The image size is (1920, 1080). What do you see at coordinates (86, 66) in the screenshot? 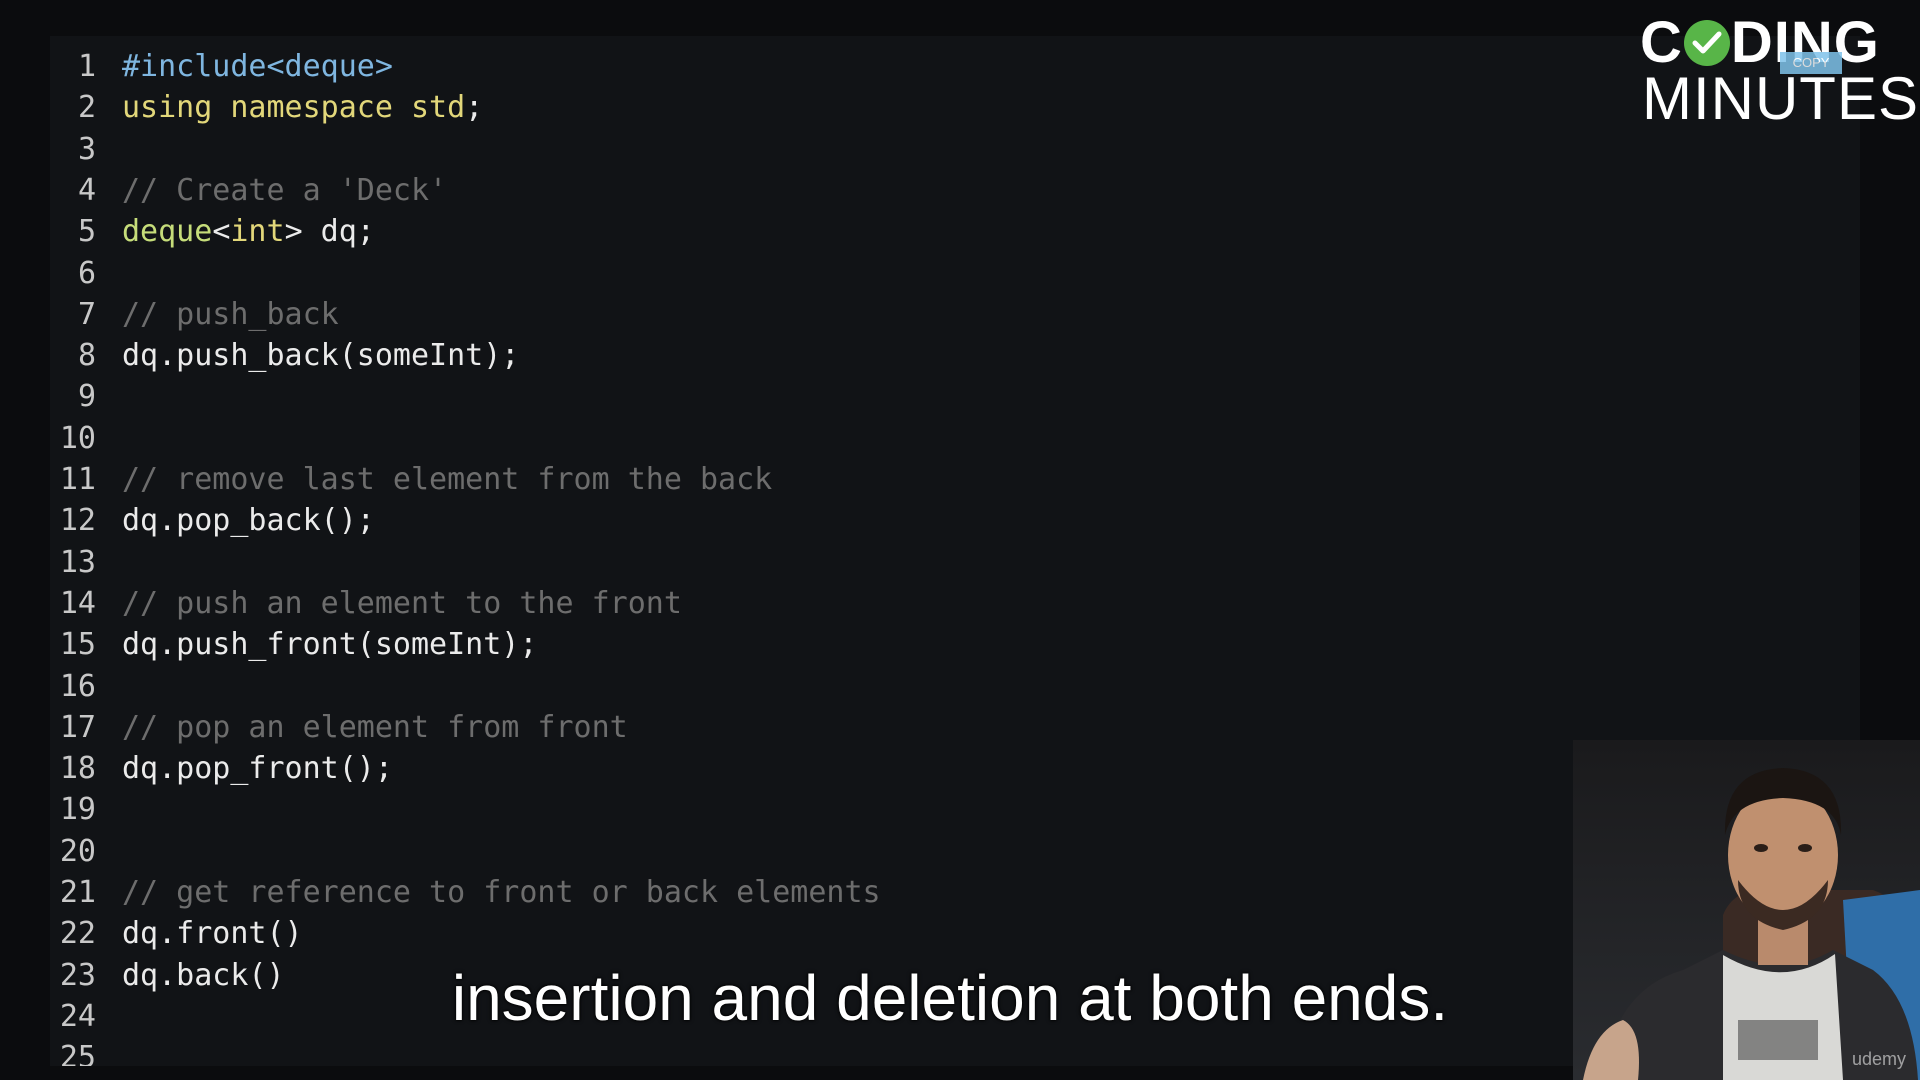
I see `line-number: 1` at bounding box center [86, 66].